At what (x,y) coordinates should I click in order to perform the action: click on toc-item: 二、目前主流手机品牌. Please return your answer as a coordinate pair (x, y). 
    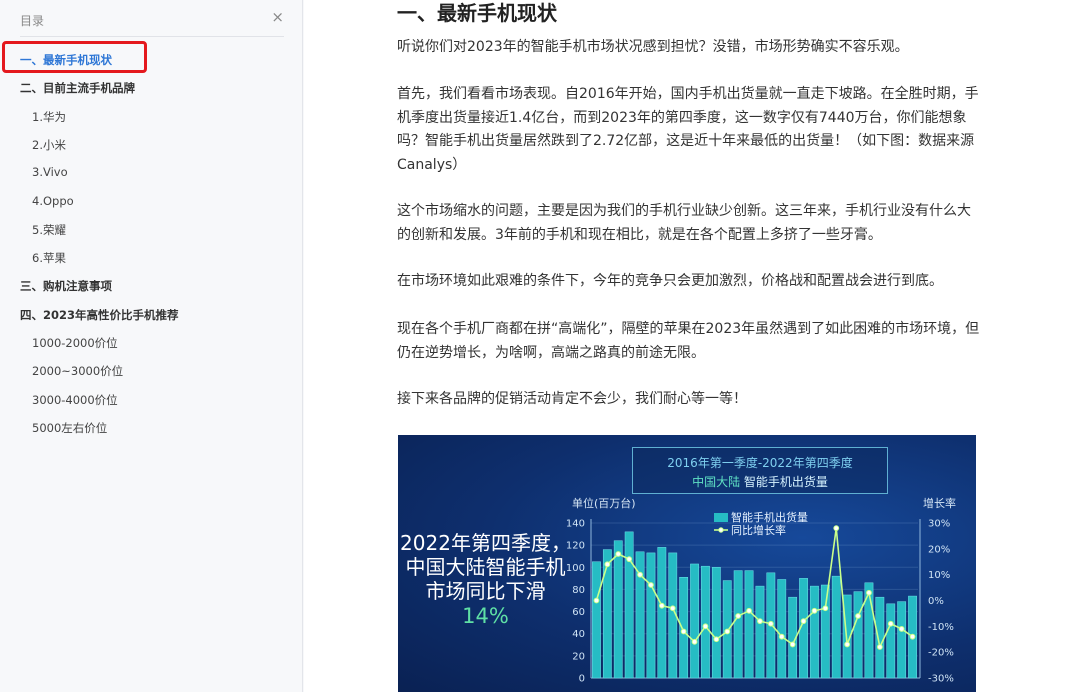
    Looking at the image, I should click on (77, 88).